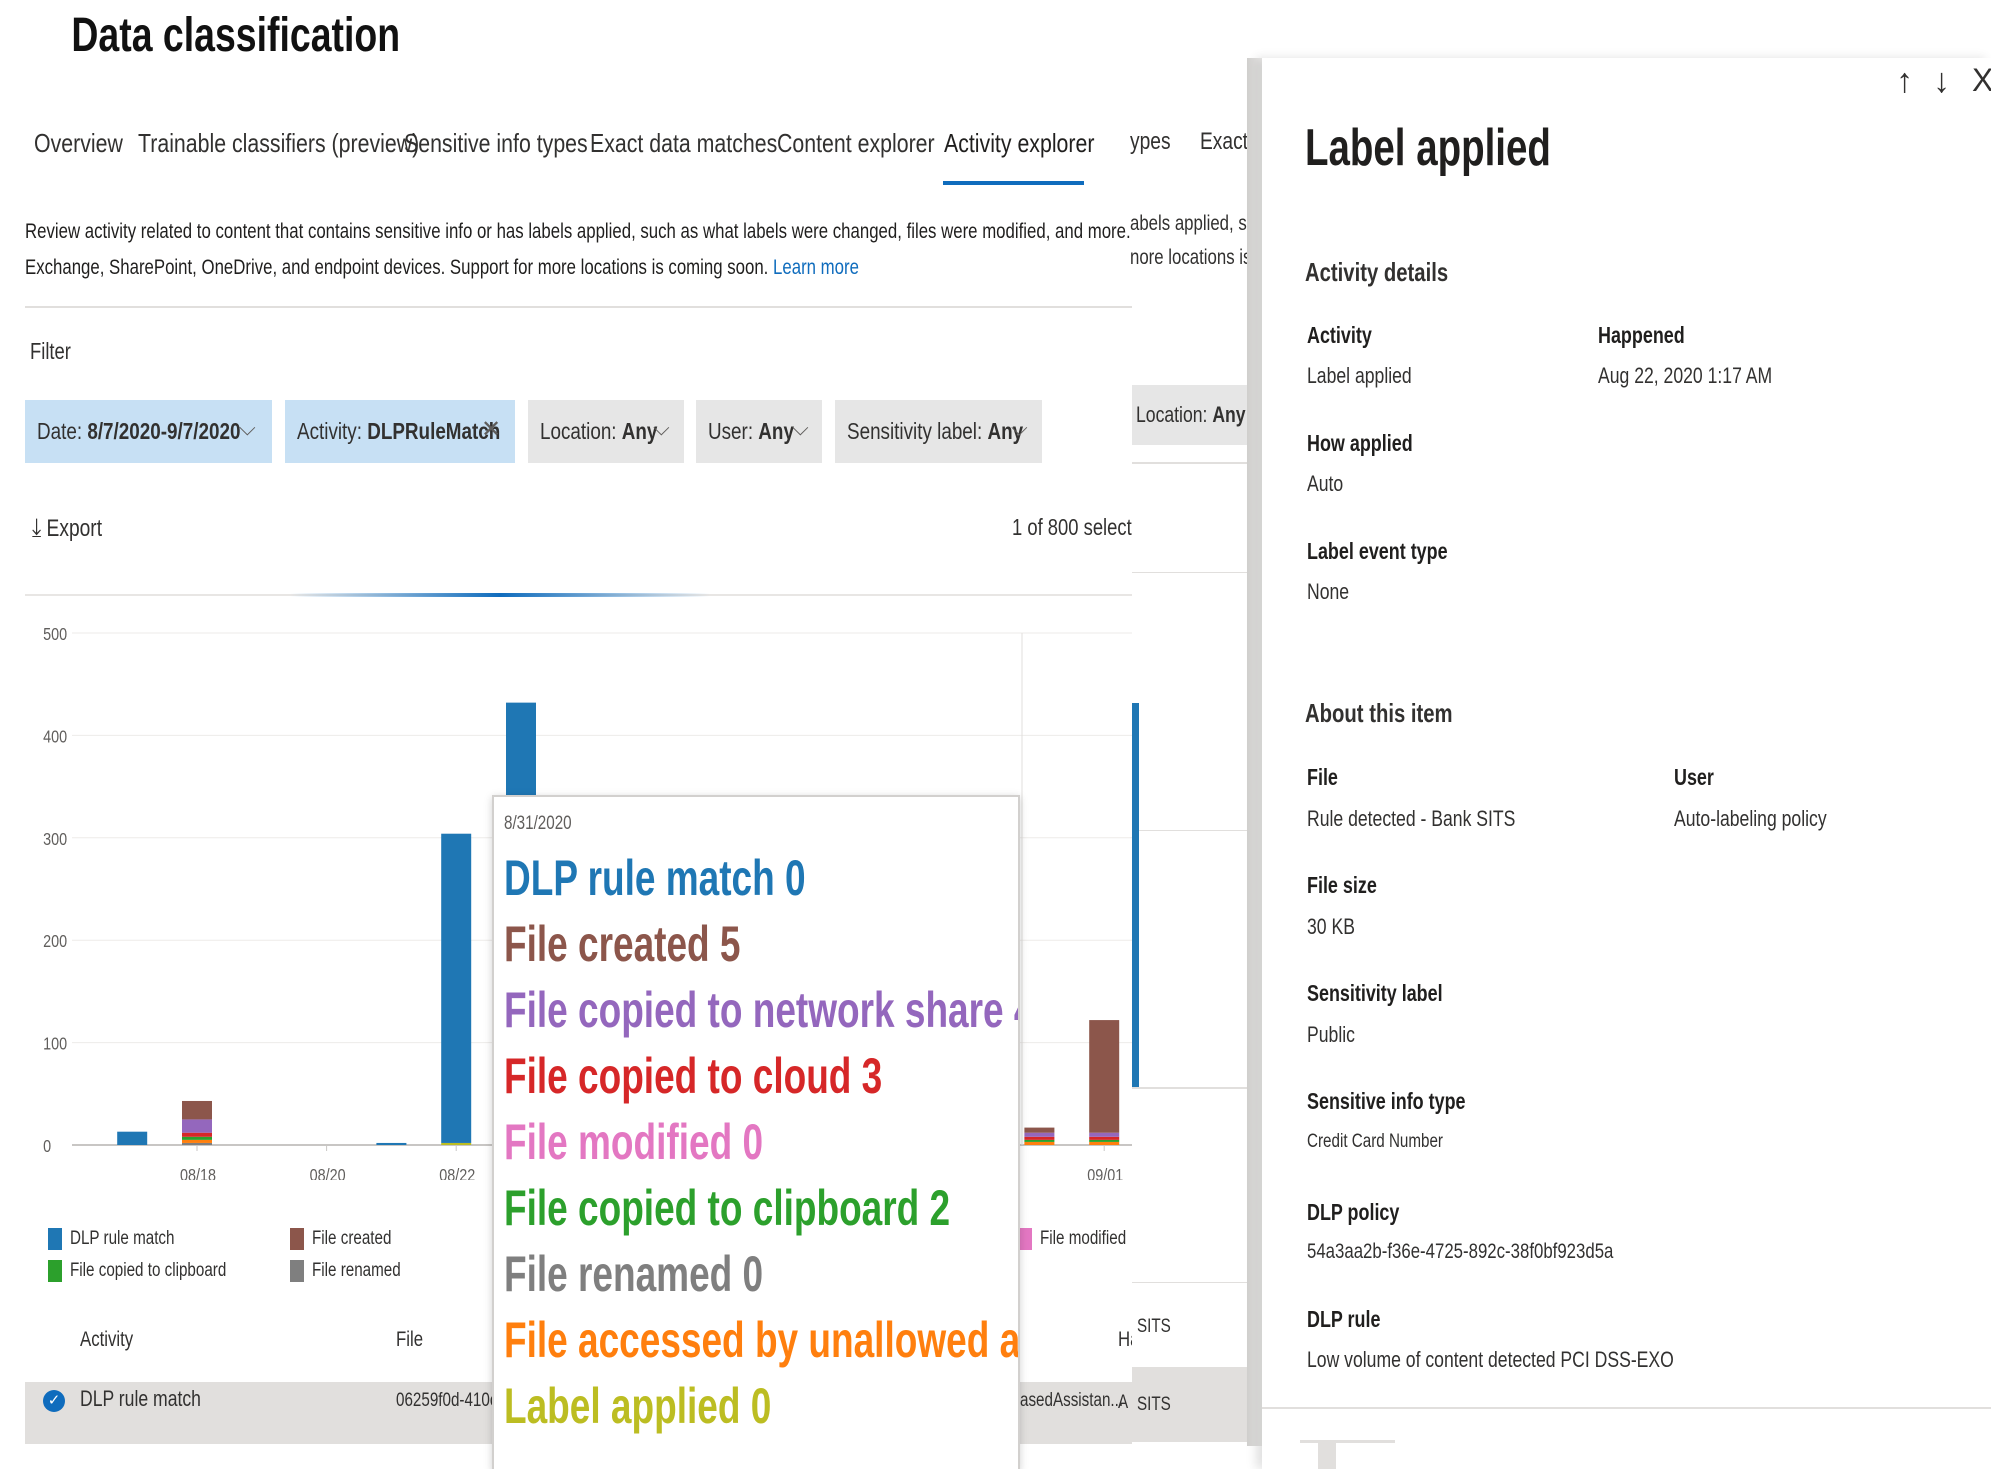 Image resolution: width=1991 pixels, height=1469 pixels. I want to click on sensitivity-label-filter-chip: Sensitivity label: Any ⌵, so click(938, 431).